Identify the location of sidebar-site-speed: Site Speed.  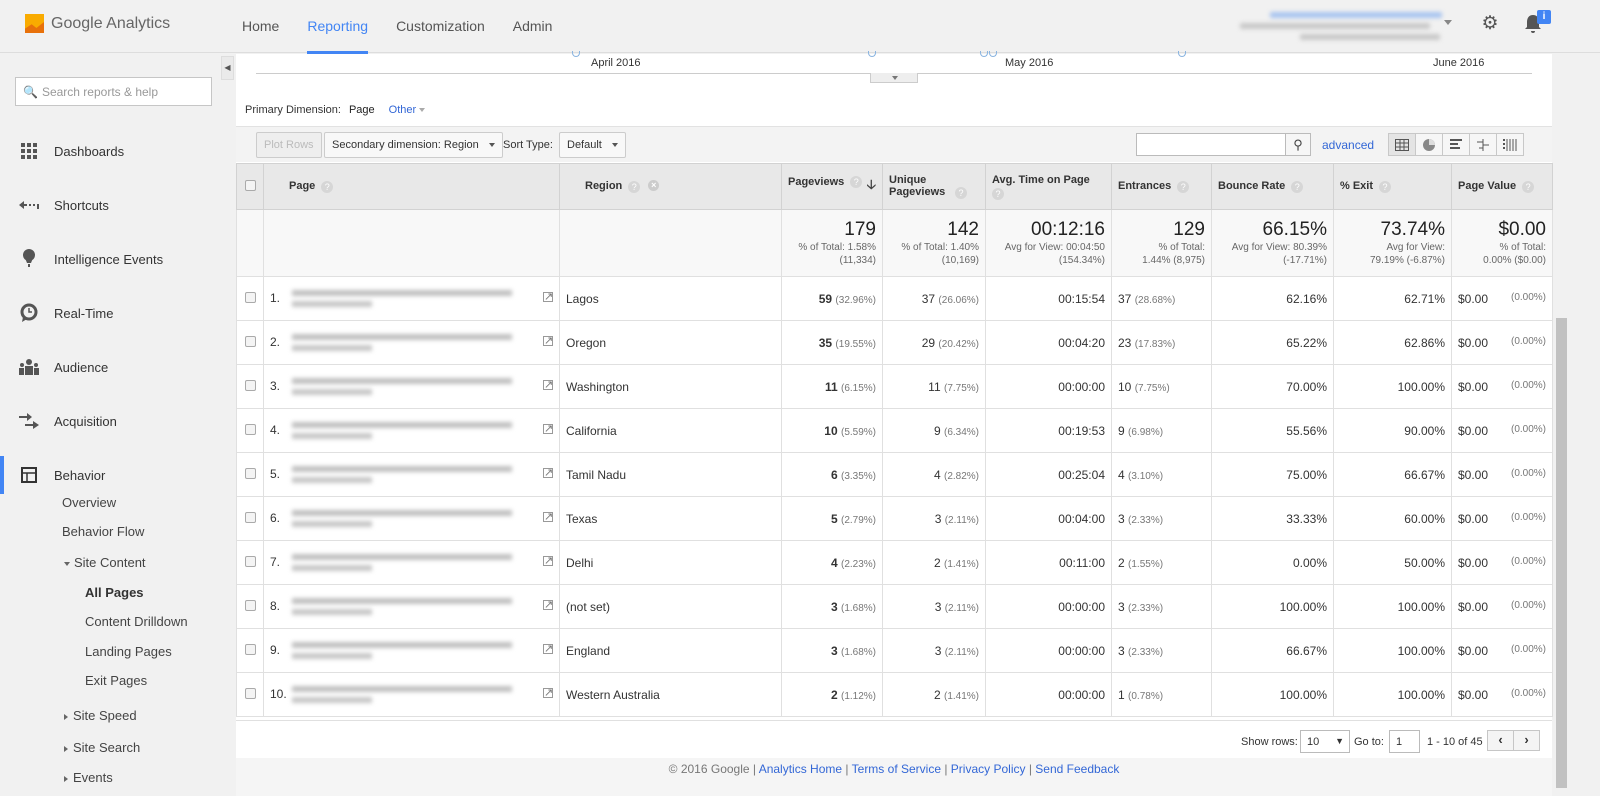
(100, 715).